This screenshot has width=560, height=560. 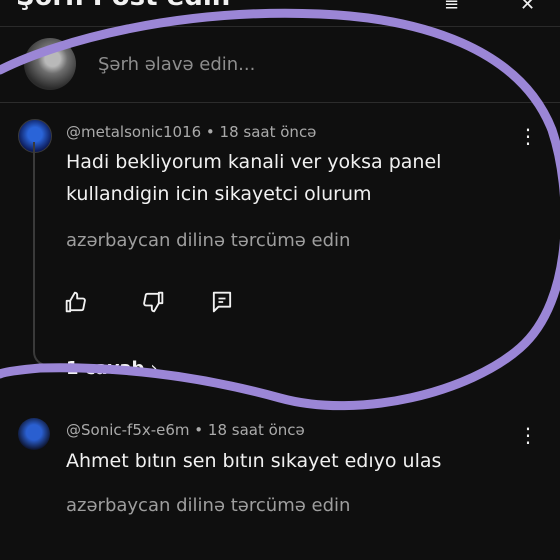 What do you see at coordinates (254, 162) in the screenshot?
I see `comment-text-line: Hadi bekliyorum kanali ver yoksa panel` at bounding box center [254, 162].